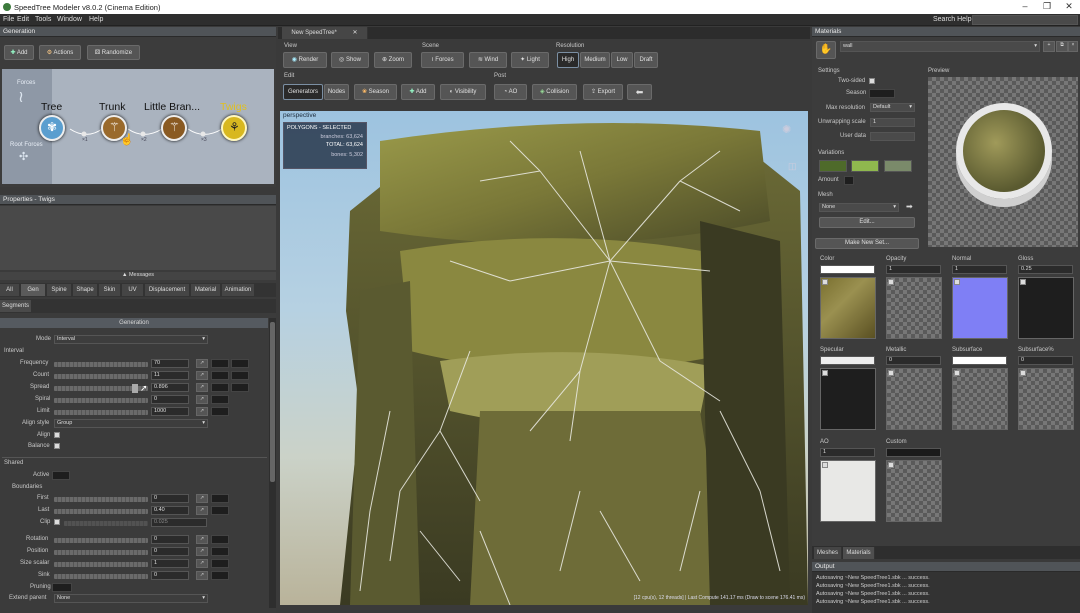 The image size is (1080, 613). What do you see at coordinates (131, 339) in the screenshot?
I see `mode-select: Interval ▾` at bounding box center [131, 339].